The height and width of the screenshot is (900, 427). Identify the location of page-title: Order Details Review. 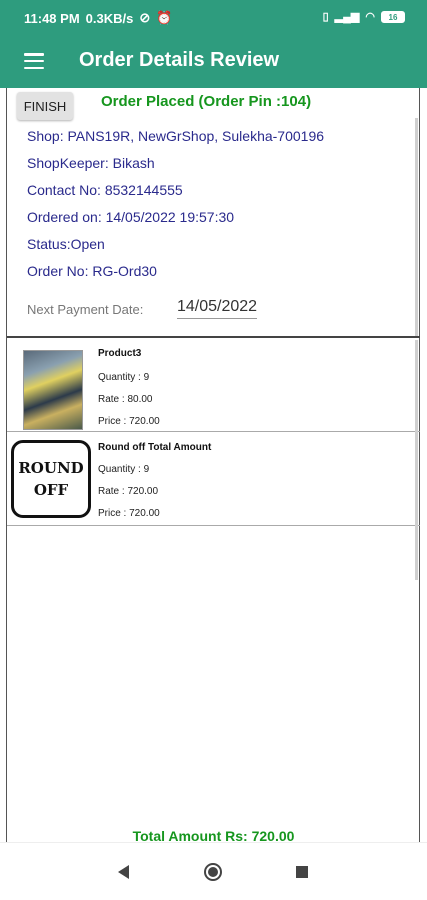
(179, 60).